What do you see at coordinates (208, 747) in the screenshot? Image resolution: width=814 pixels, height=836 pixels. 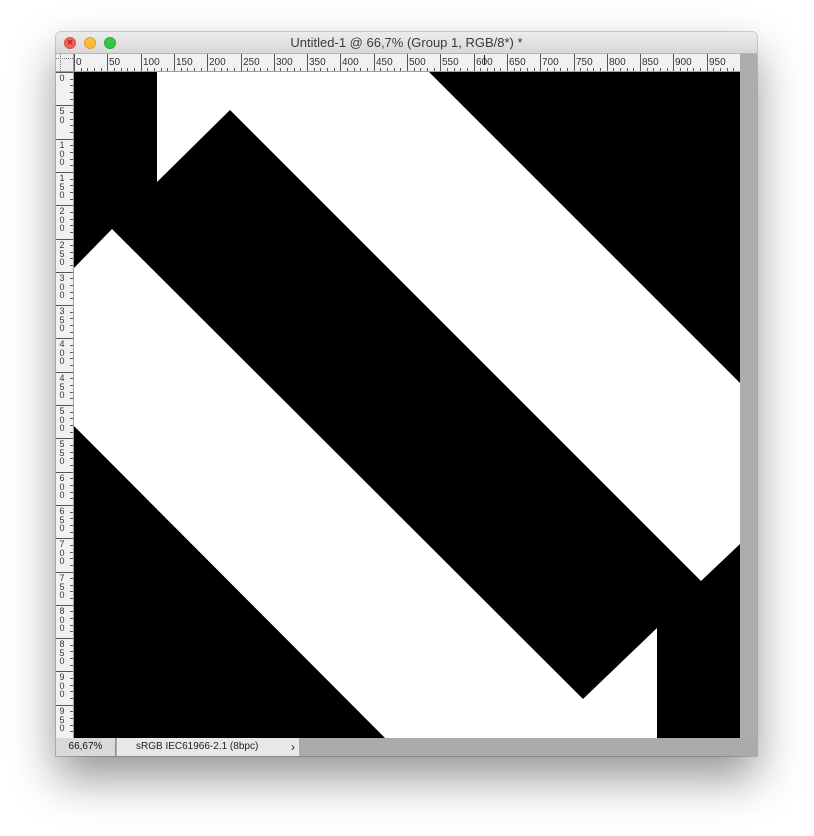 I see `document-profile-info: sRGB IEC61966-2.1 (8bpc)` at bounding box center [208, 747].